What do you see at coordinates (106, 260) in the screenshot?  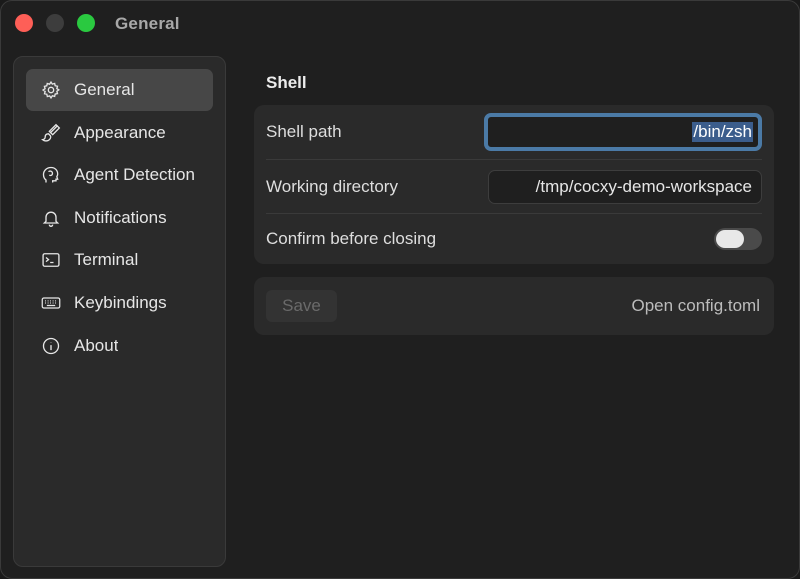 I see `sidebar-item-label: Terminal` at bounding box center [106, 260].